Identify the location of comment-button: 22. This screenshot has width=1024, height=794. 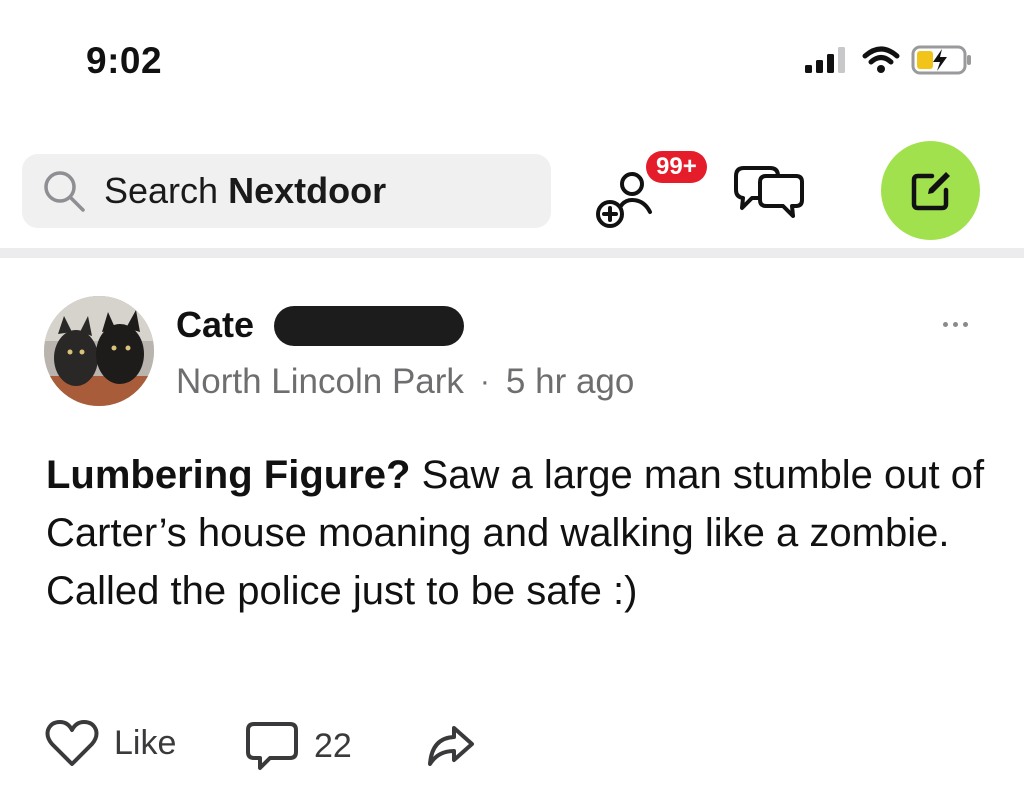
(298, 746).